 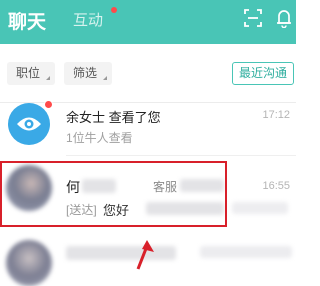 I want to click on interact-unread-dot, so click(x=114, y=10).